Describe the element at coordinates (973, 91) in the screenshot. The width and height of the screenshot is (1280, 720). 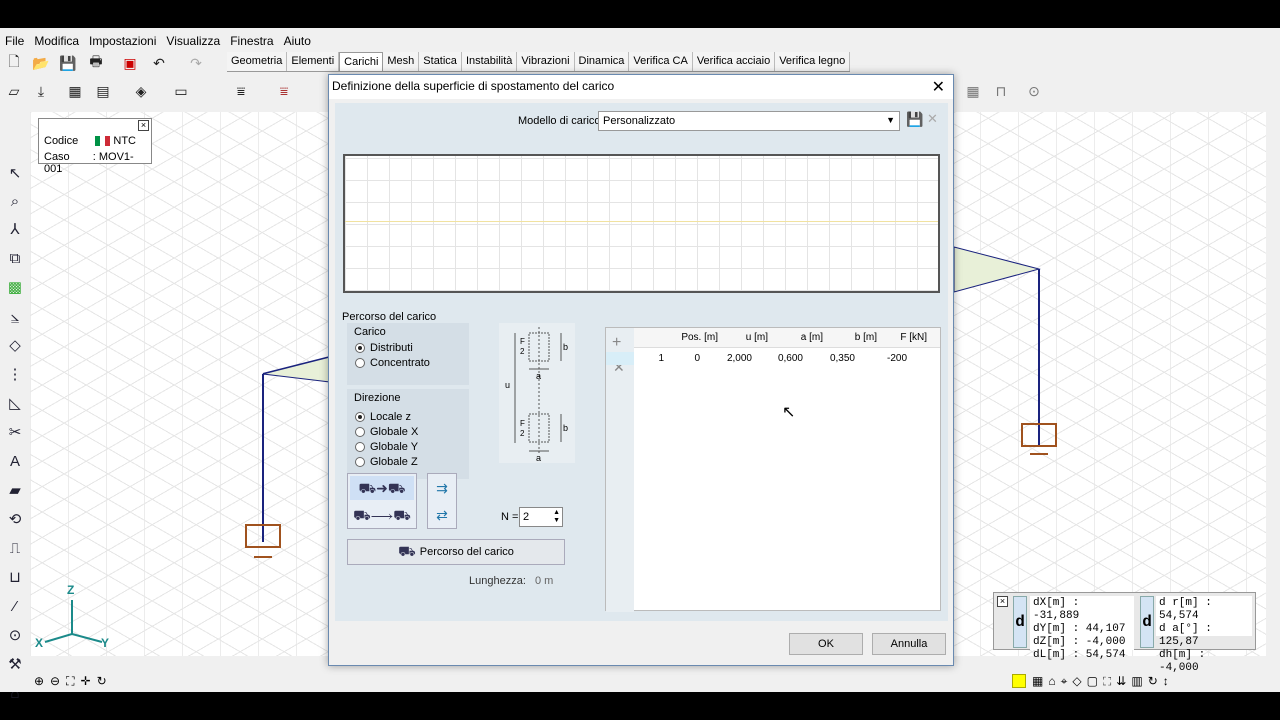
I see `grid-tool-icon: ▦` at that location.